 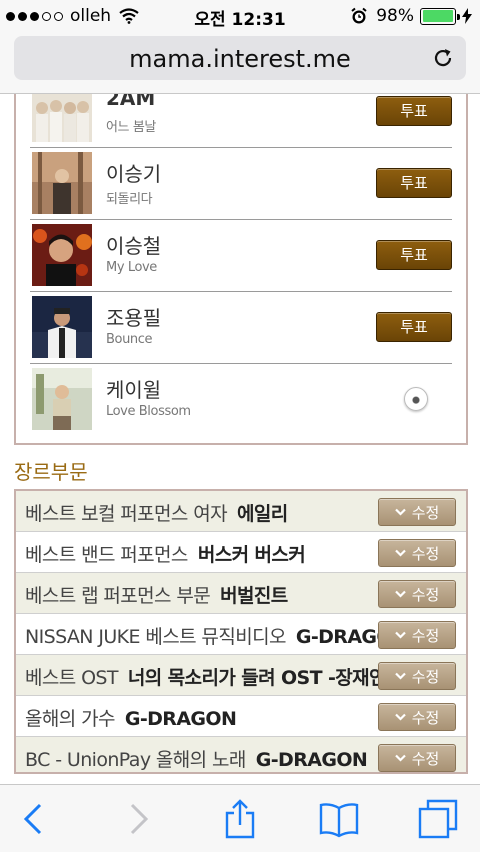 I want to click on genre-row: 베스트 밴드 퍼포먼스 버스커 버스커 수정, so click(x=241, y=552).